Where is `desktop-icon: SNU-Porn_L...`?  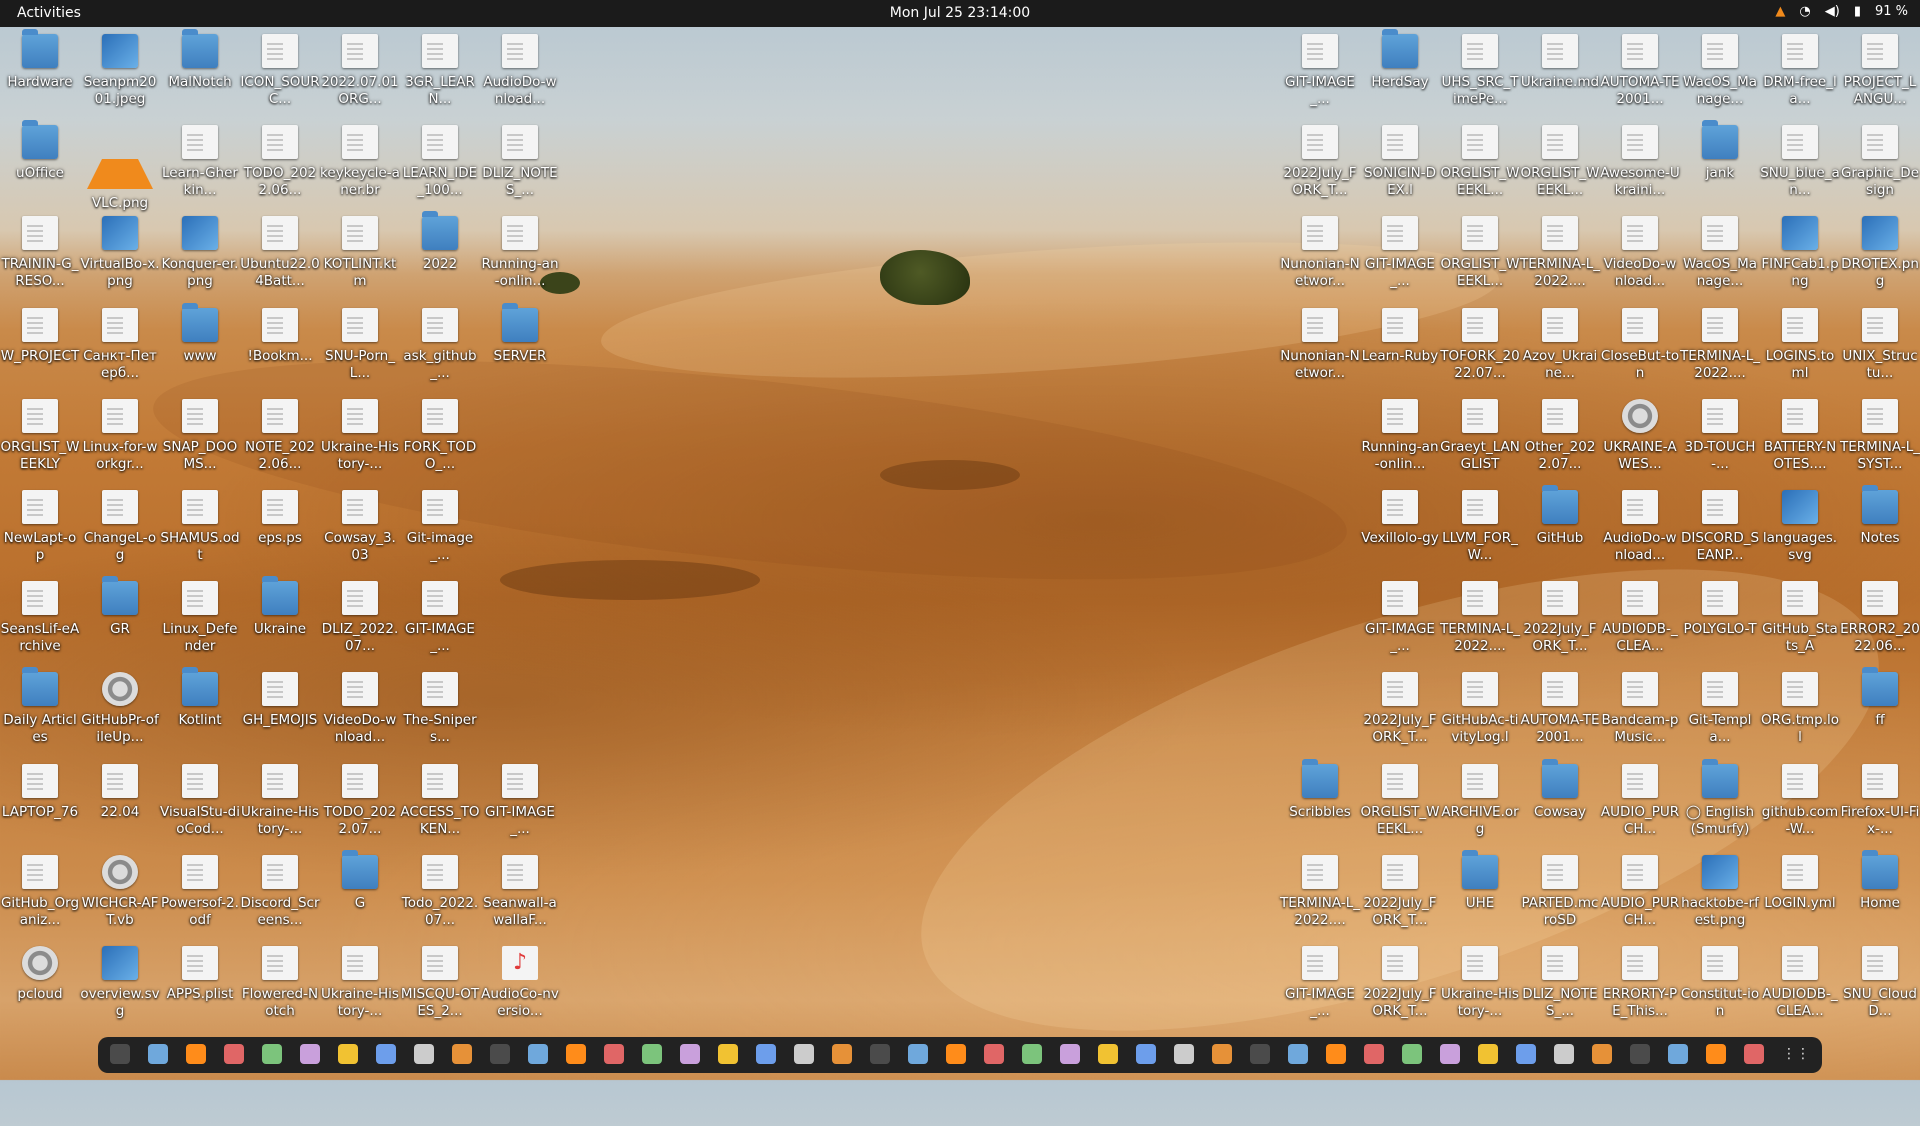
desktop-icon: SNU-Porn_L... is located at coordinates (360, 348).